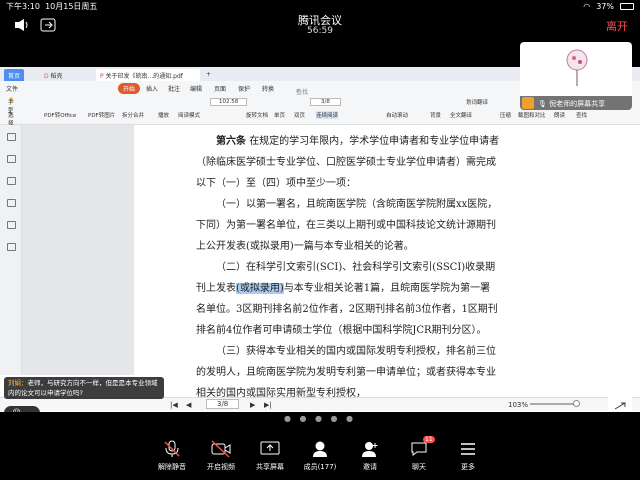 The image size is (640, 480). I want to click on status-date: 10月15日周五, so click(71, 6).